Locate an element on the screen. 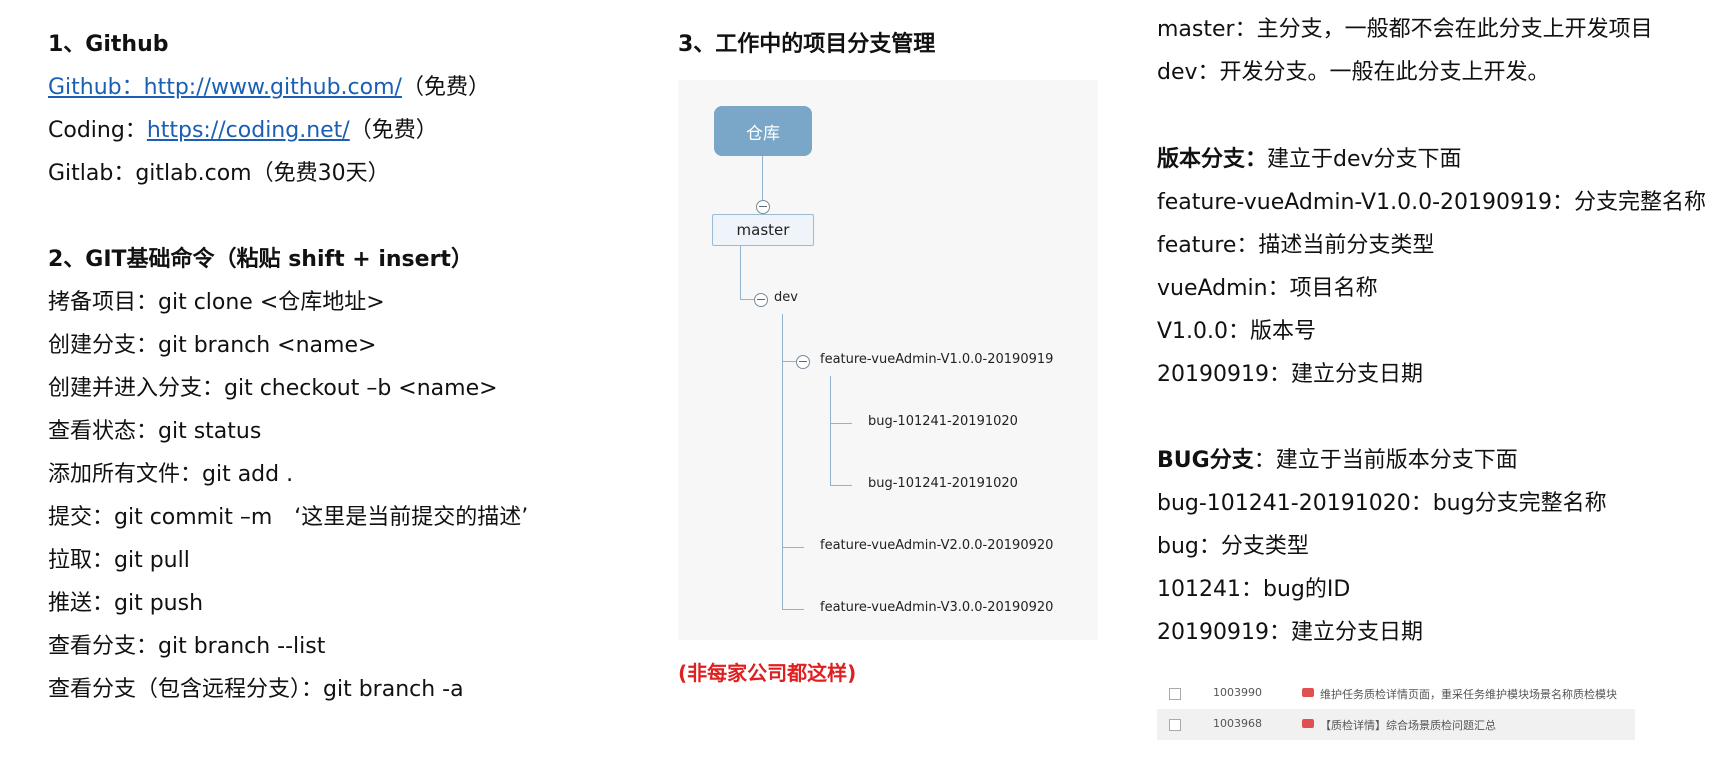 The height and width of the screenshot is (781, 1716). command-item: 查看分支（包含远程分支）：git branch -a is located at coordinates (256, 689).